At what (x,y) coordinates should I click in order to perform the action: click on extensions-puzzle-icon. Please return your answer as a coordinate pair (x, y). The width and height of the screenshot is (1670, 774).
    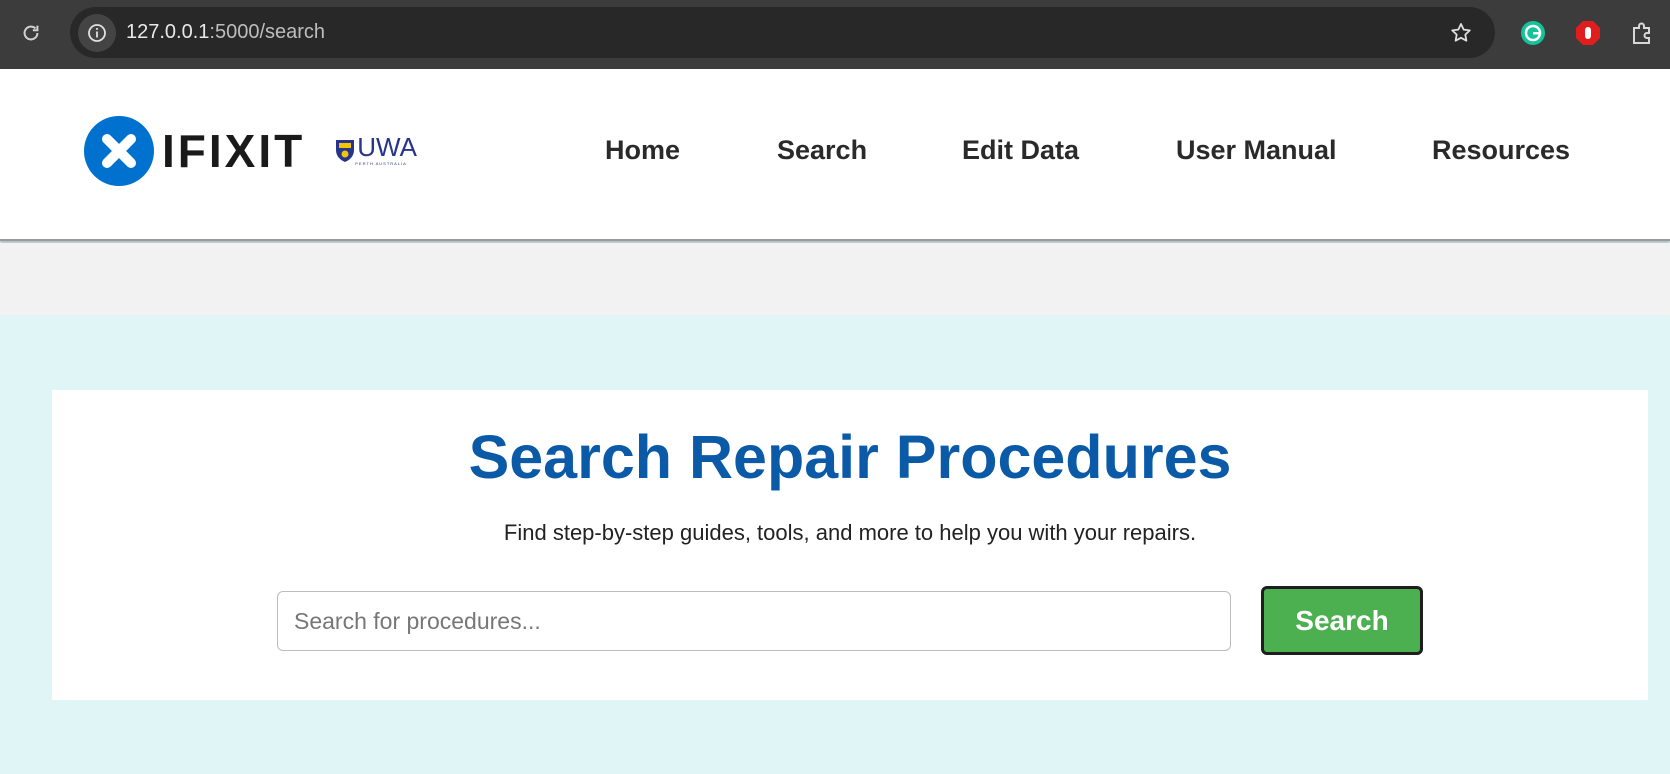
    Looking at the image, I should click on (1642, 33).